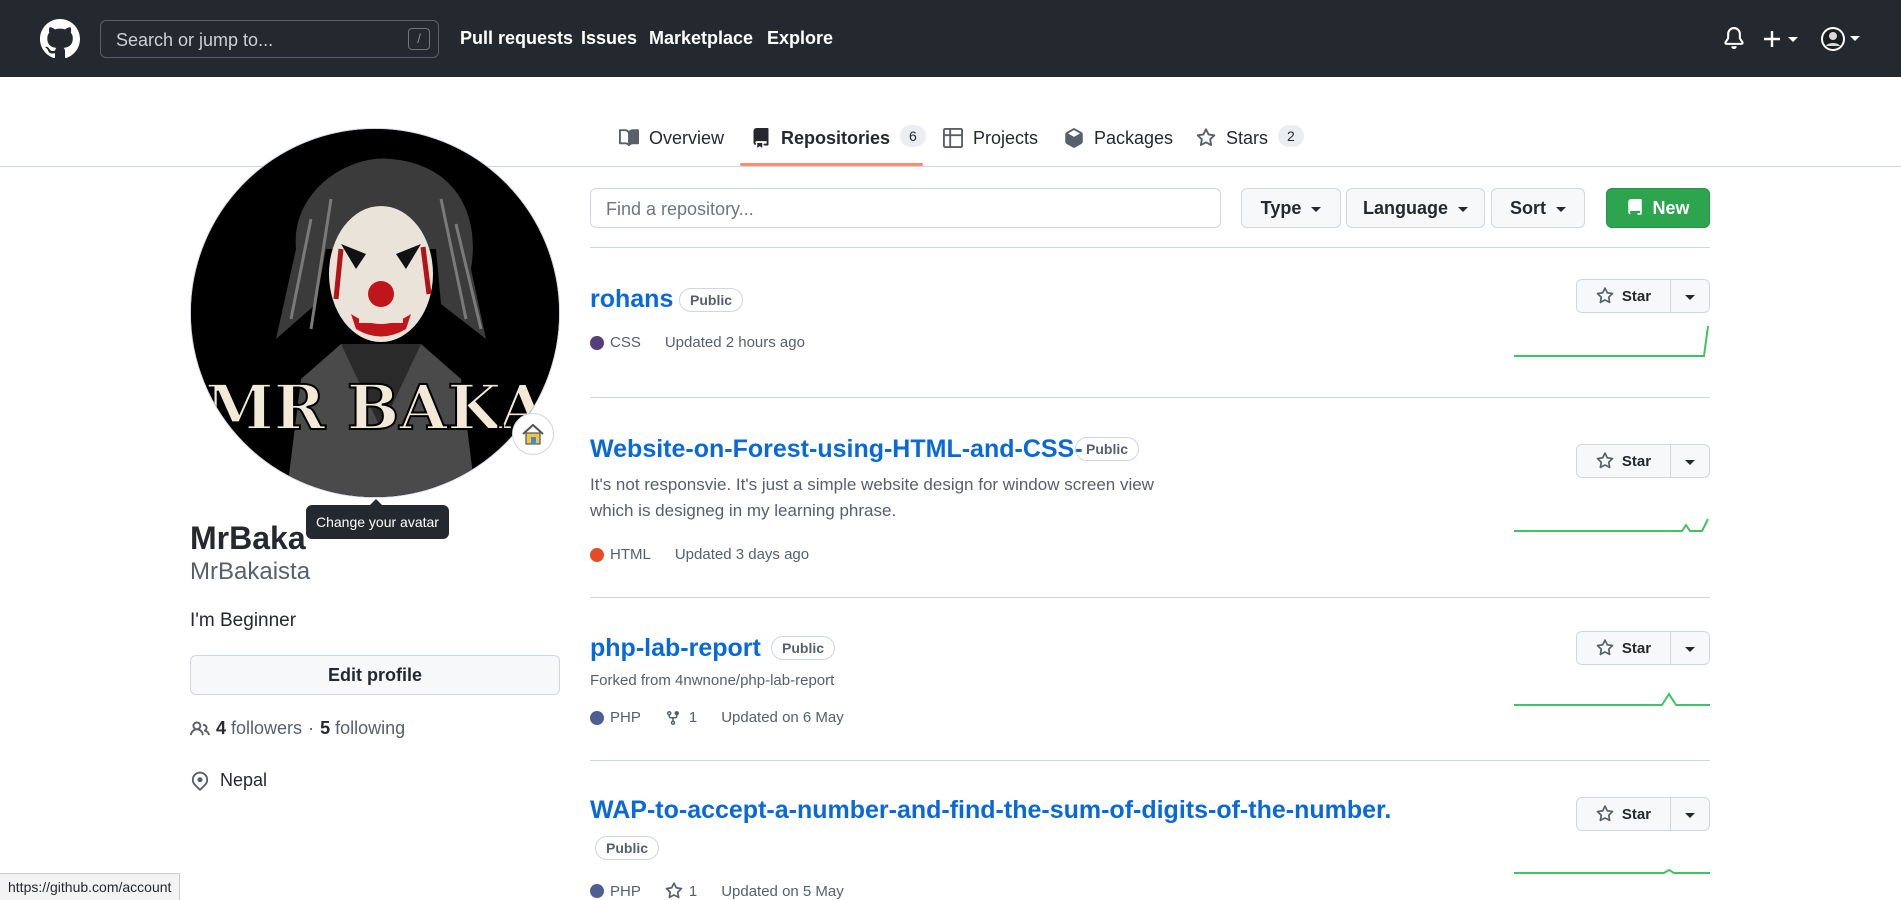  I want to click on set-status-button, so click(533, 434).